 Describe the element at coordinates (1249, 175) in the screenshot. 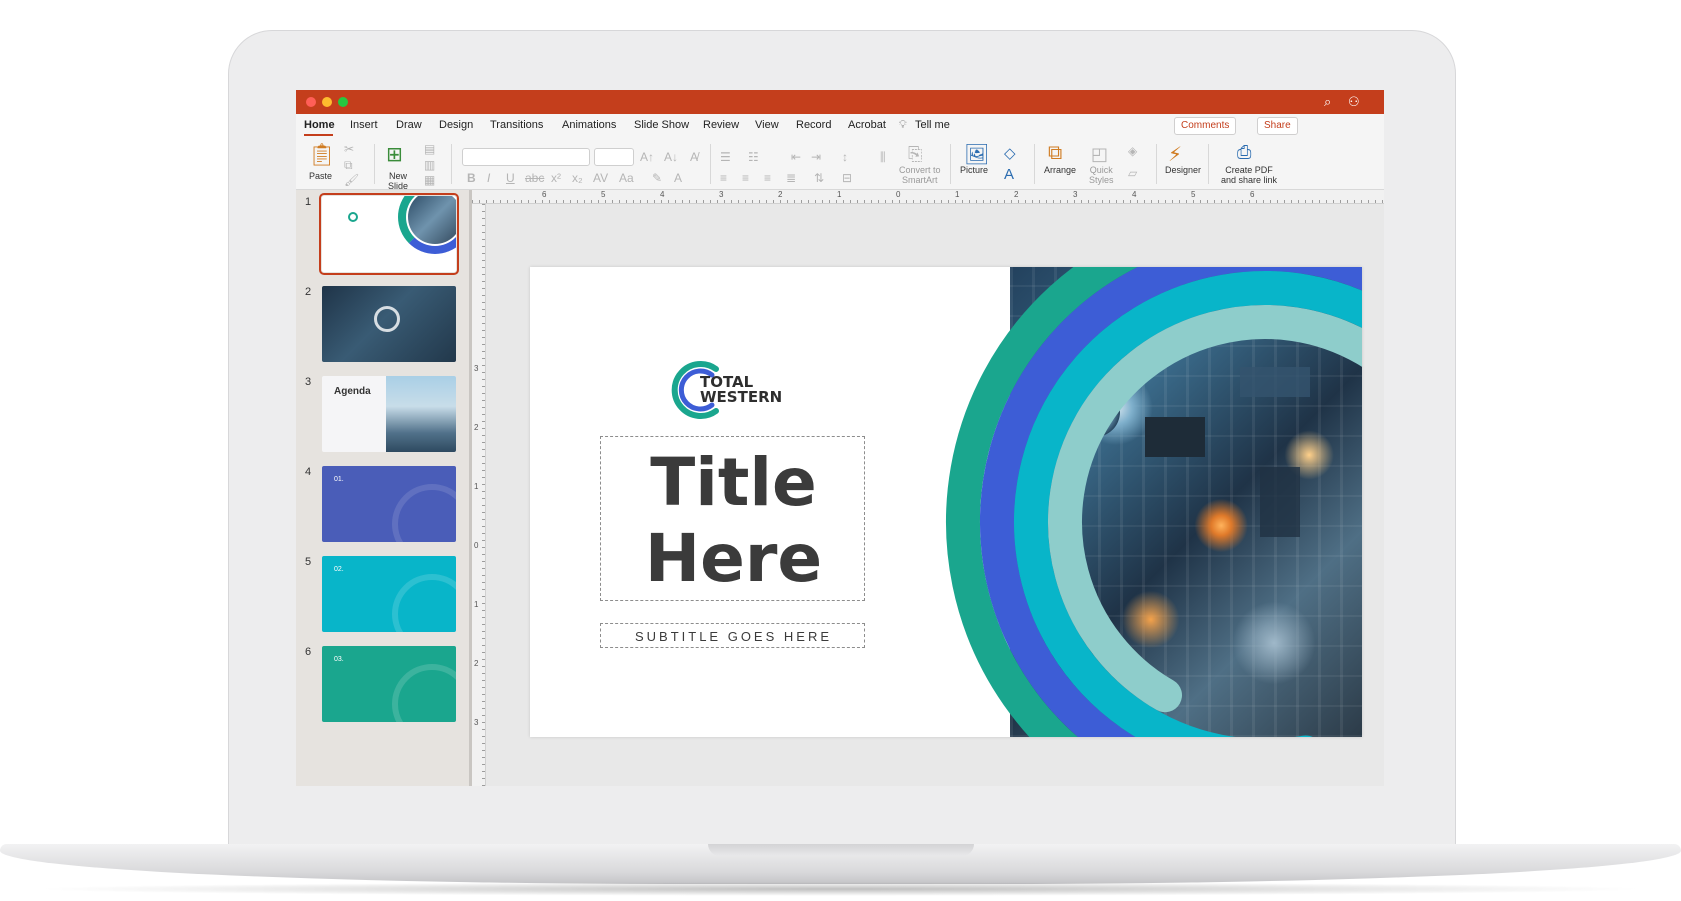

I see `create-pdf-label: Create PDF and share link` at that location.